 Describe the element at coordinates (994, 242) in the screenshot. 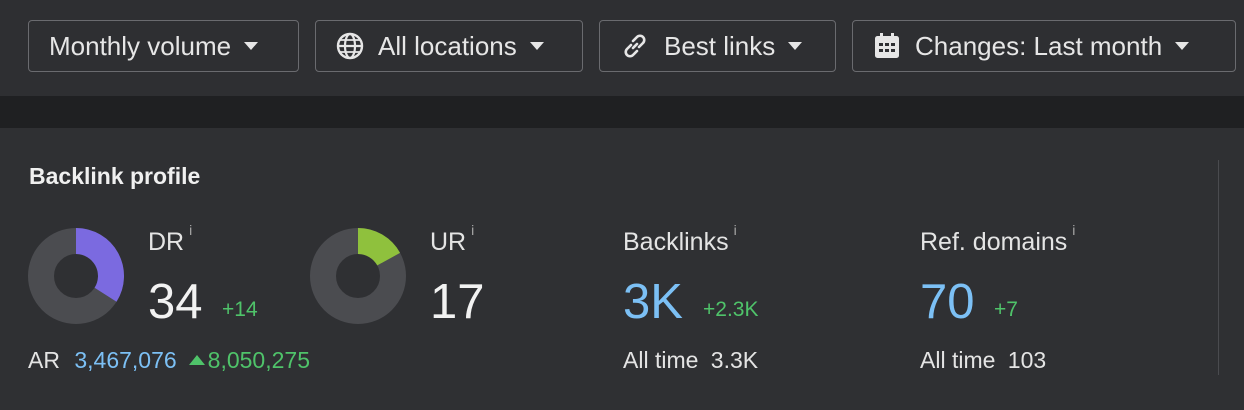

I see `ref-domains-label: Ref. domains` at that location.